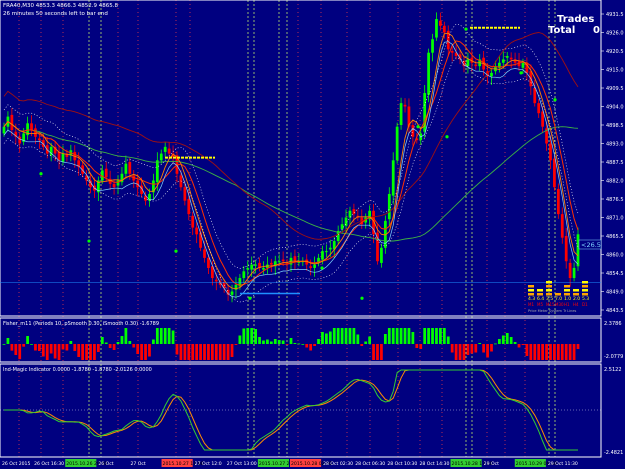 The height and width of the screenshot is (469, 625). What do you see at coordinates (370, 464) in the screenshot?
I see `time-label: 28 Oct 06:30` at bounding box center [370, 464].